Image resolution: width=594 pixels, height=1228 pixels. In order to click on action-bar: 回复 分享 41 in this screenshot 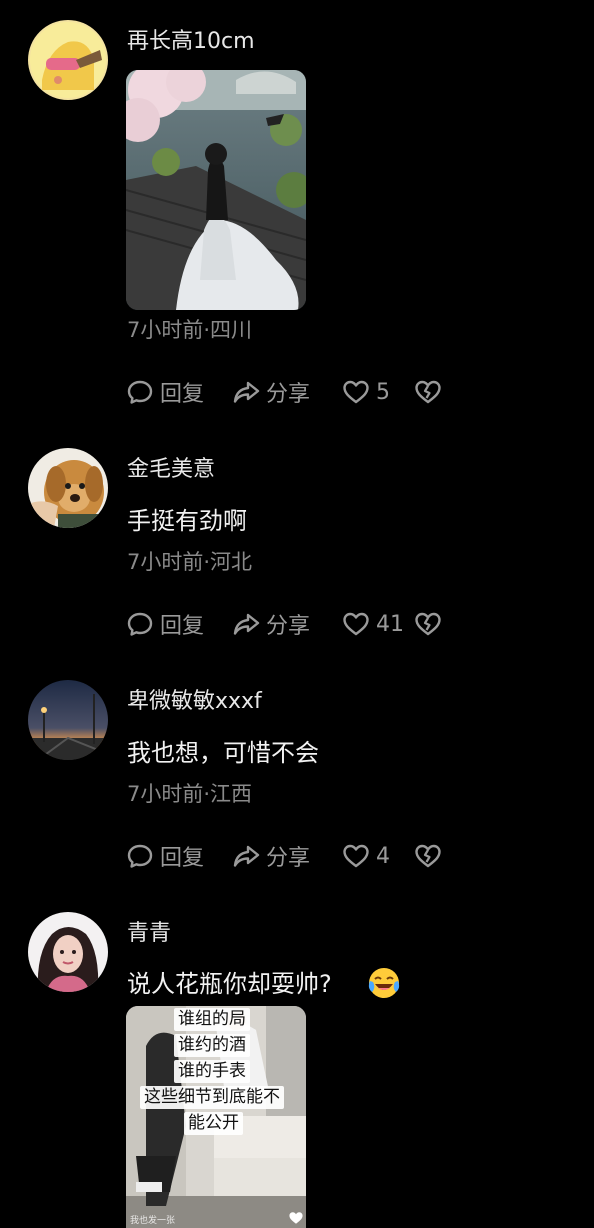, I will do `click(284, 624)`.